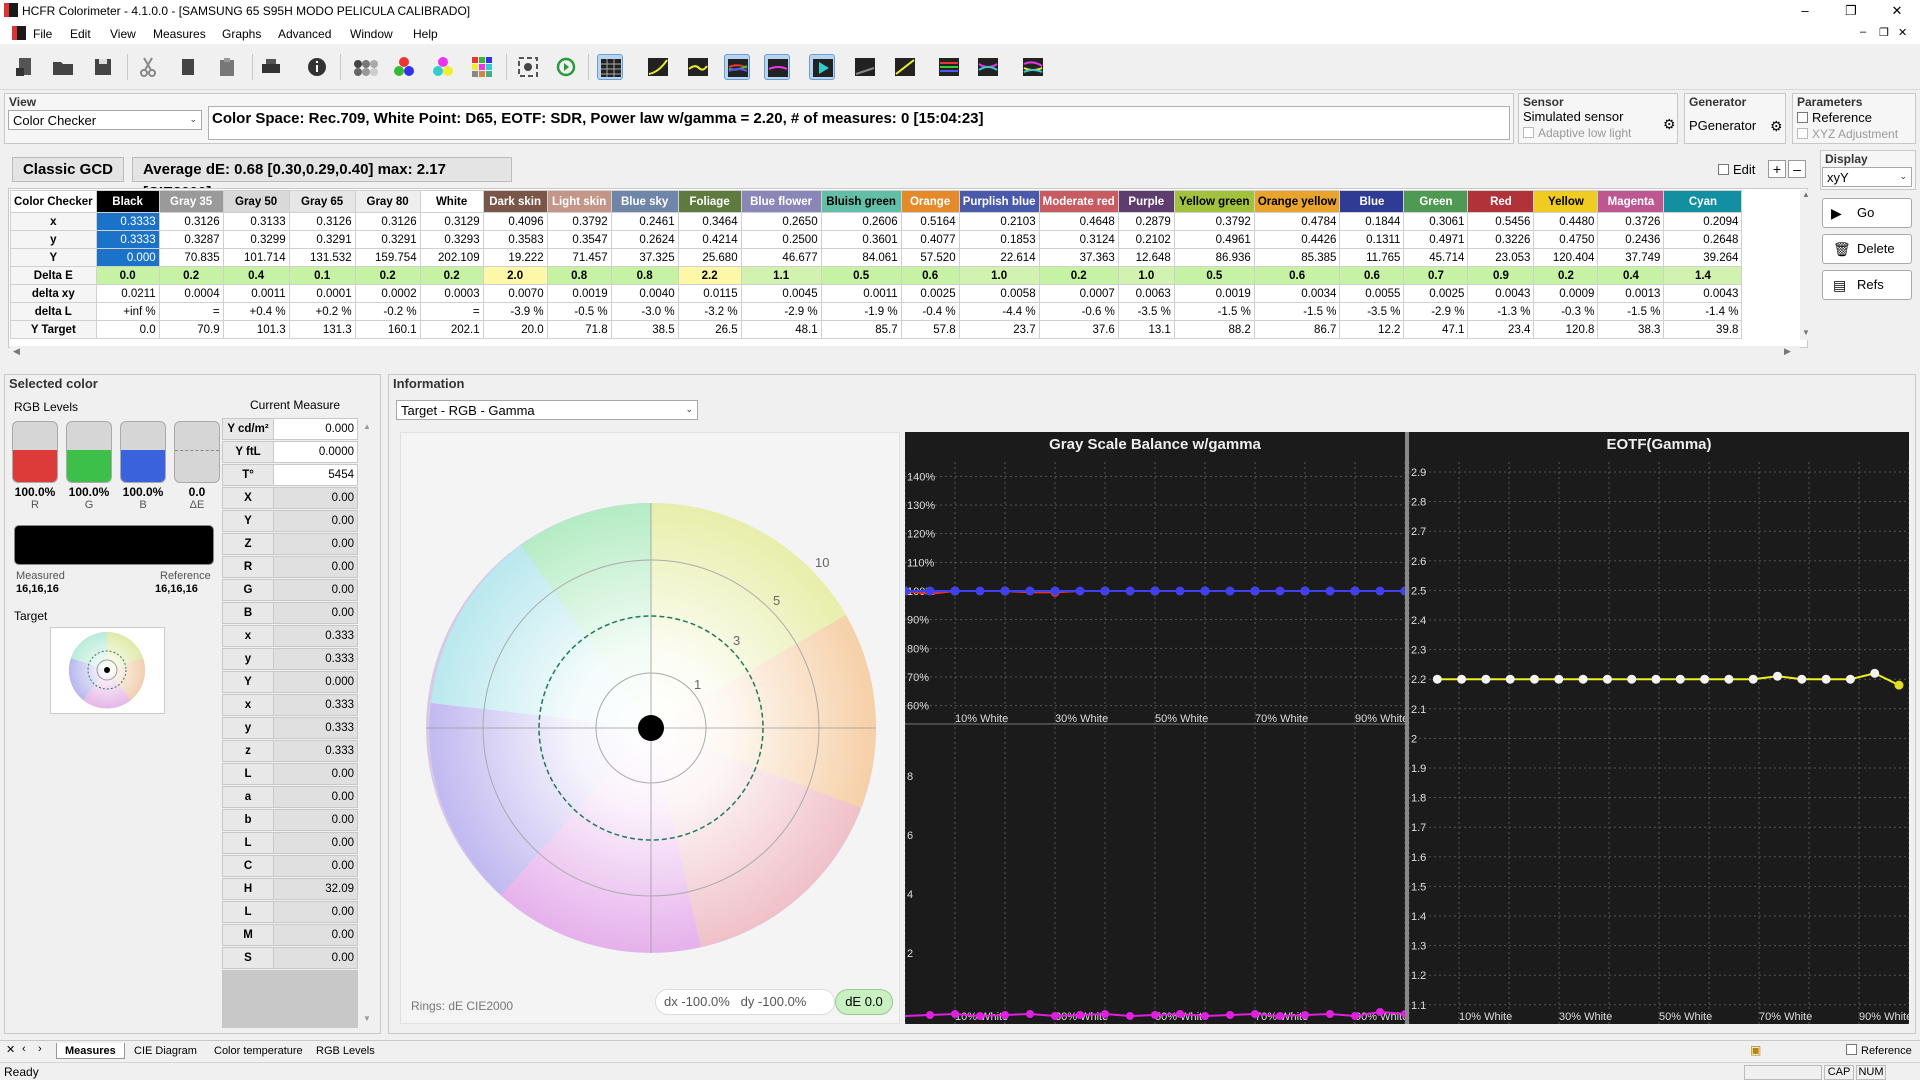 Image resolution: width=1920 pixels, height=1080 pixels. What do you see at coordinates (105, 120) in the screenshot?
I see `view-select: Color Checker ⌄` at bounding box center [105, 120].